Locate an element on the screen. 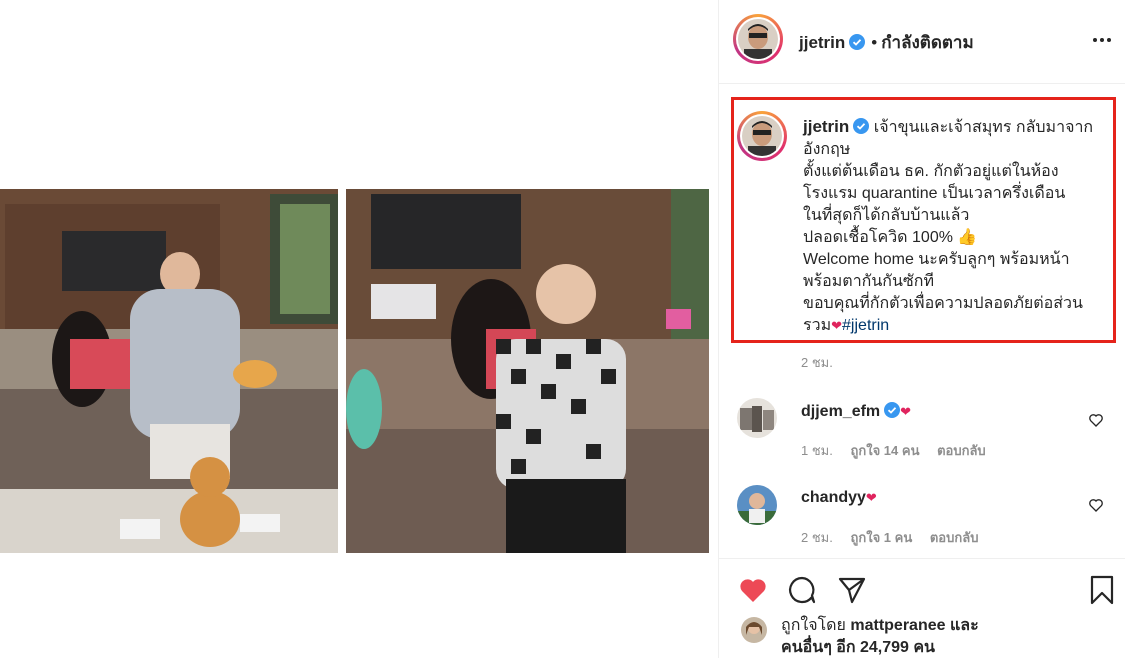 The image size is (1125, 658). hashtag-link: #jjetrin is located at coordinates (865, 325).